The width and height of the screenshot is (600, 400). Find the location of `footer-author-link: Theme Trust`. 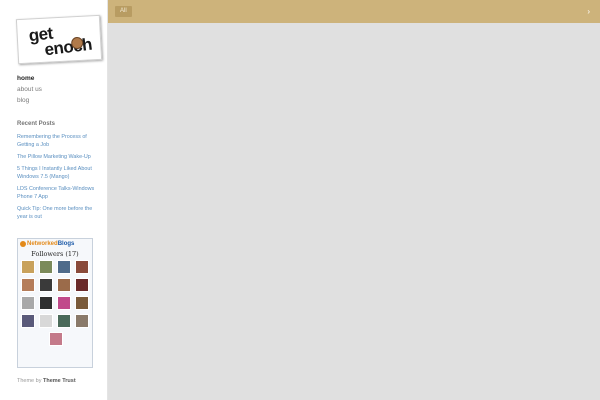

footer-author-link: Theme Trust is located at coordinates (59, 381).